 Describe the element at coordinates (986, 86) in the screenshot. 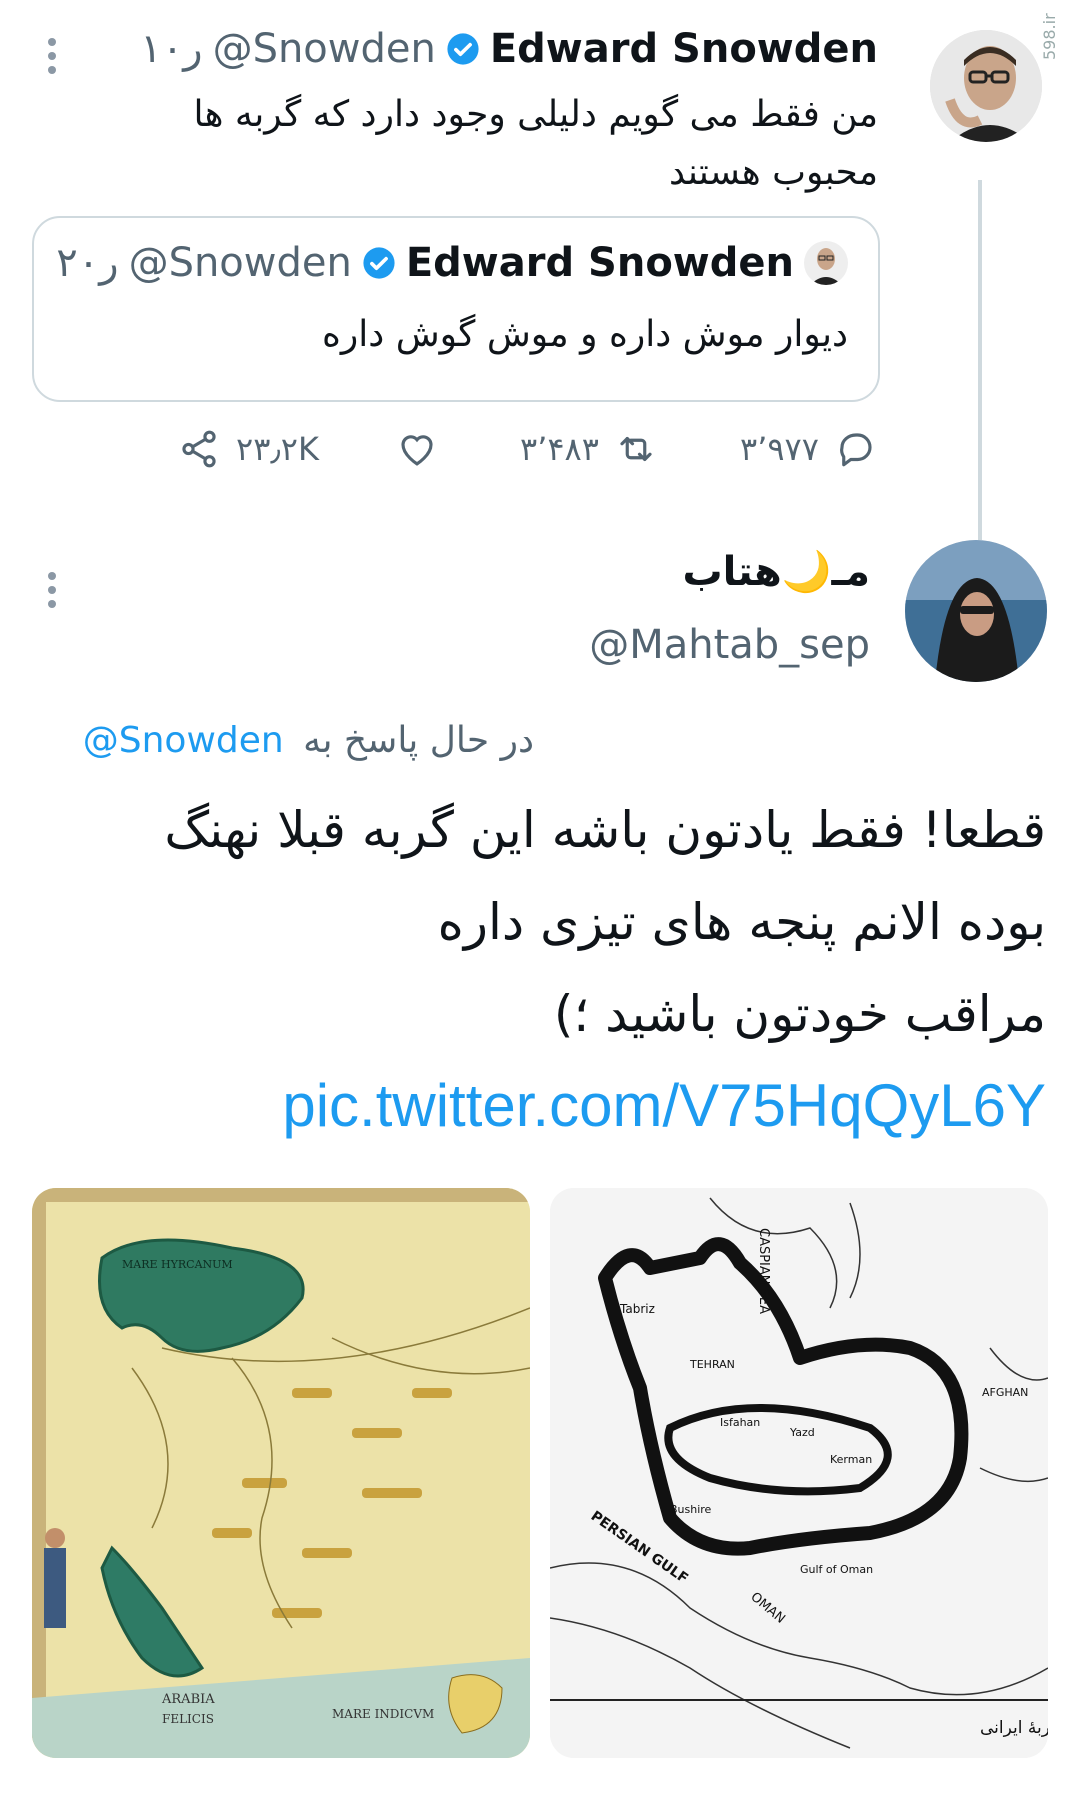

I see `snowden-avatar` at that location.